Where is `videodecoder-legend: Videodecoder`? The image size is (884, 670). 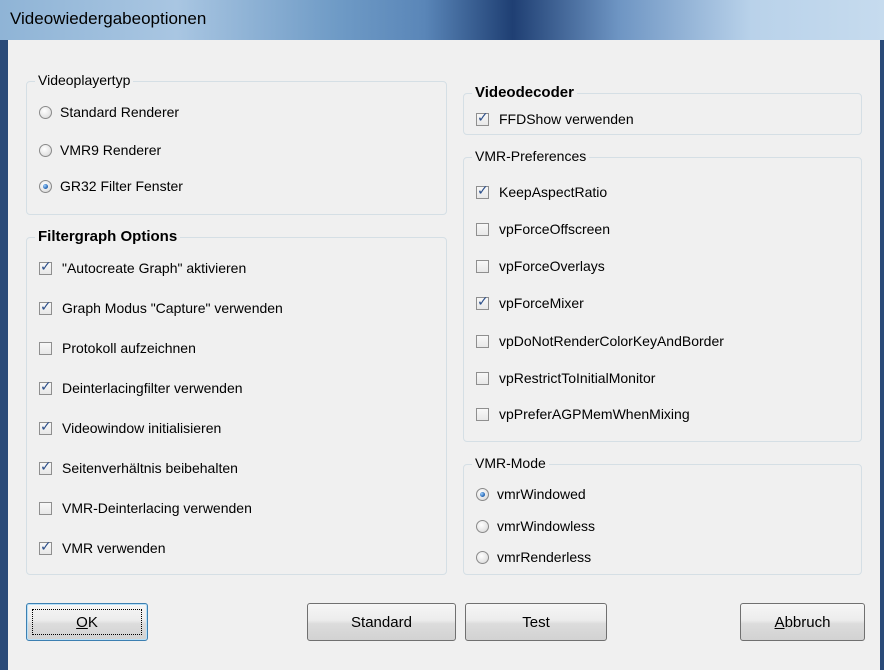 videodecoder-legend: Videodecoder is located at coordinates (524, 92).